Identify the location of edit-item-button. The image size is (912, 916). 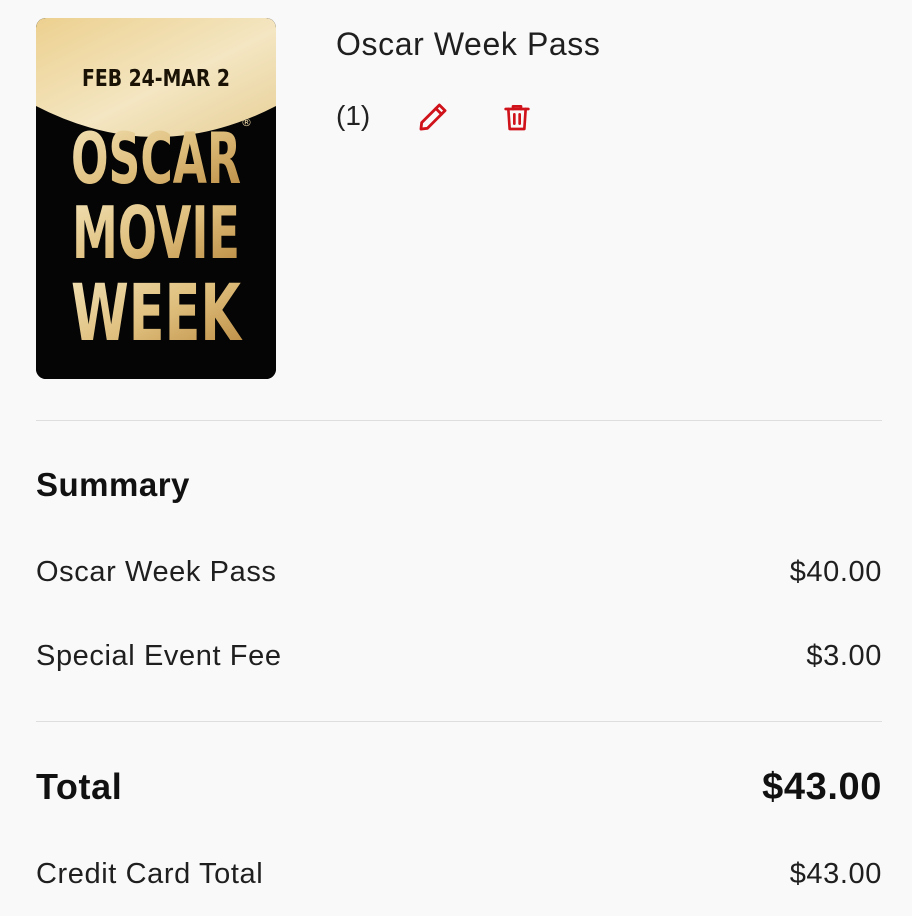
(433, 117).